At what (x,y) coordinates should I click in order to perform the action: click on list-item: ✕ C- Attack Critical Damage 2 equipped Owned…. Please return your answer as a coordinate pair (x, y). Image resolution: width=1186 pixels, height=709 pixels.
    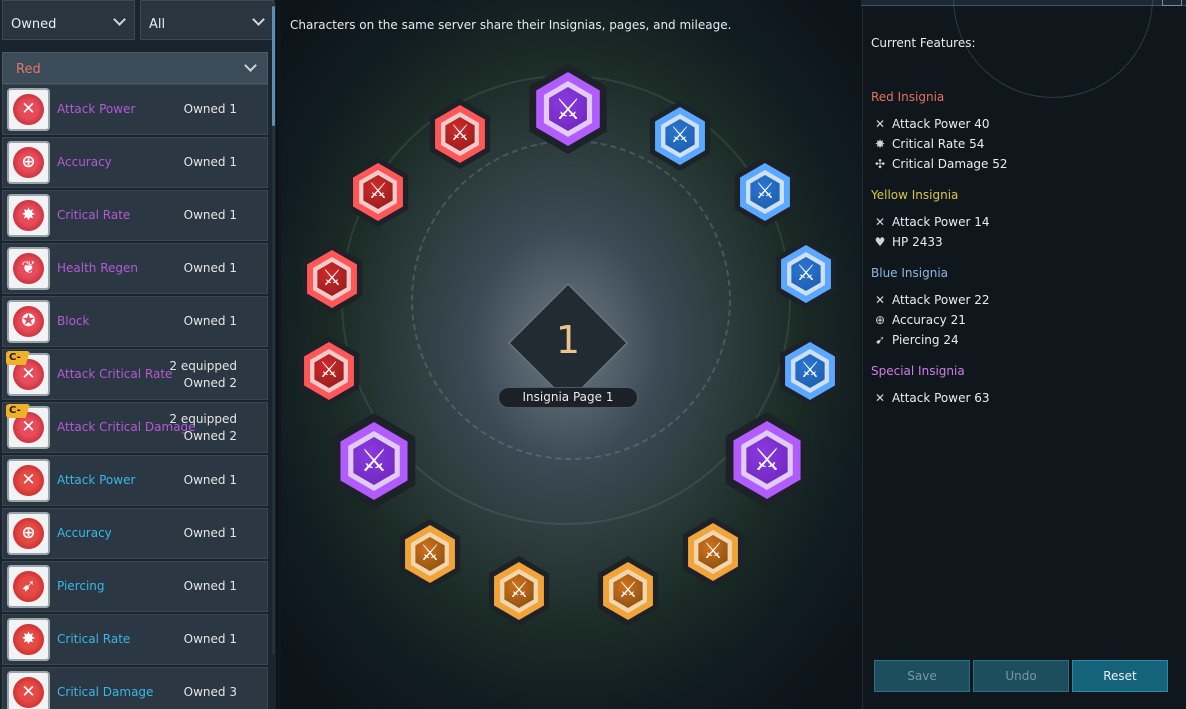
    Looking at the image, I should click on (135, 427).